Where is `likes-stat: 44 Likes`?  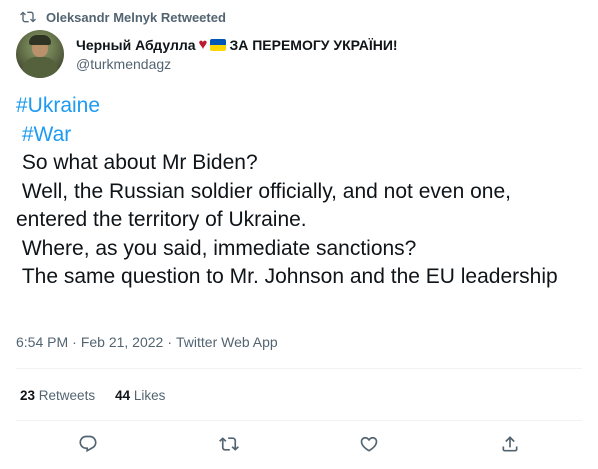
likes-stat: 44 Likes is located at coordinates (140, 395).